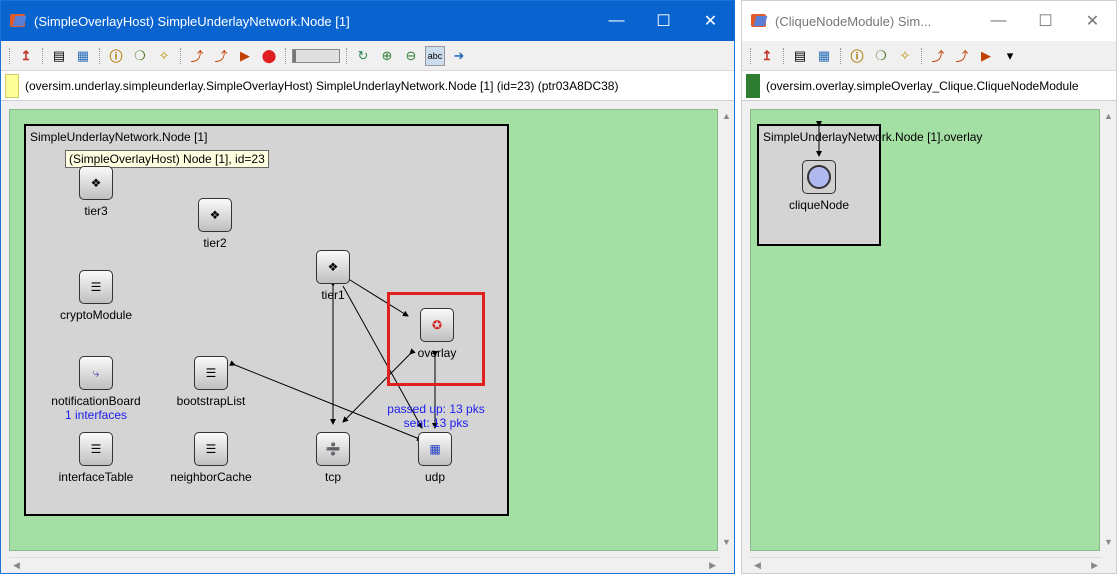 The width and height of the screenshot is (1117, 574). I want to click on tier3-module: ❖ tier3, so click(96, 192).